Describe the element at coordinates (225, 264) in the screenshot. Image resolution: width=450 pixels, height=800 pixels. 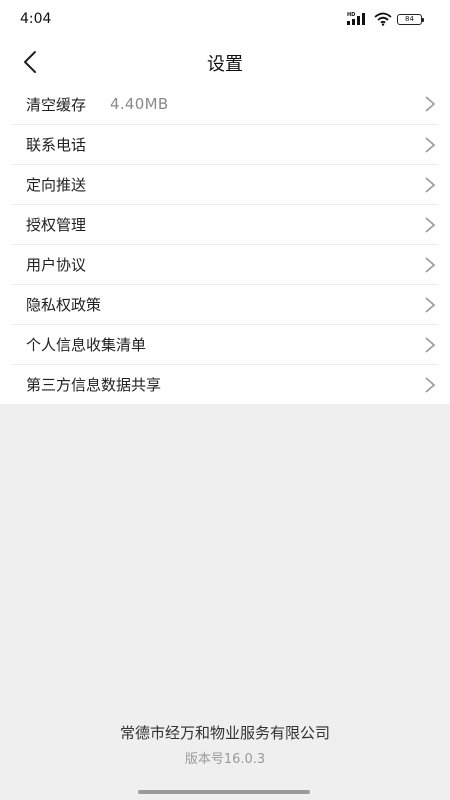
I see `settings-item-user-agreement: 用户协议` at that location.